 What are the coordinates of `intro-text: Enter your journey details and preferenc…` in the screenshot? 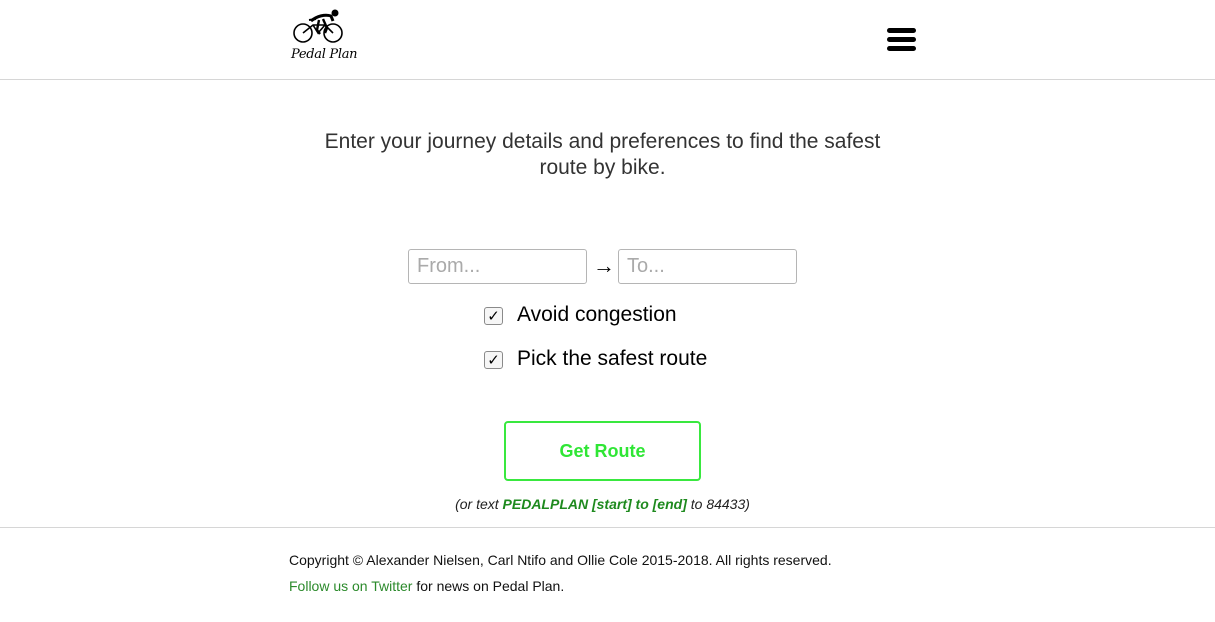 It's located at (602, 154).